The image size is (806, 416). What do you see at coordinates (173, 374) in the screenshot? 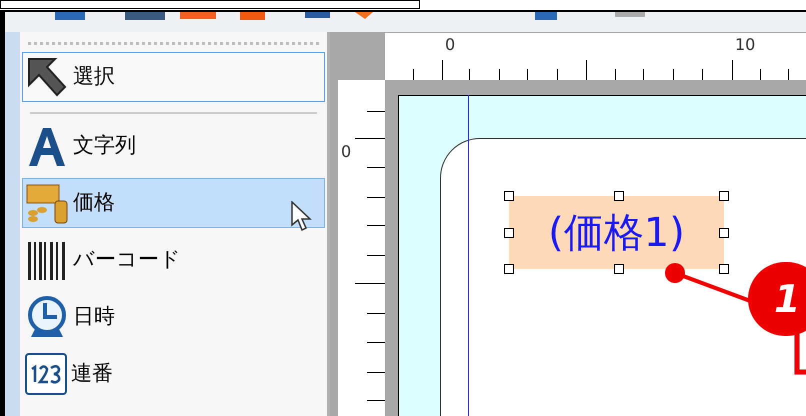
I see `tool-item: 連番` at bounding box center [173, 374].